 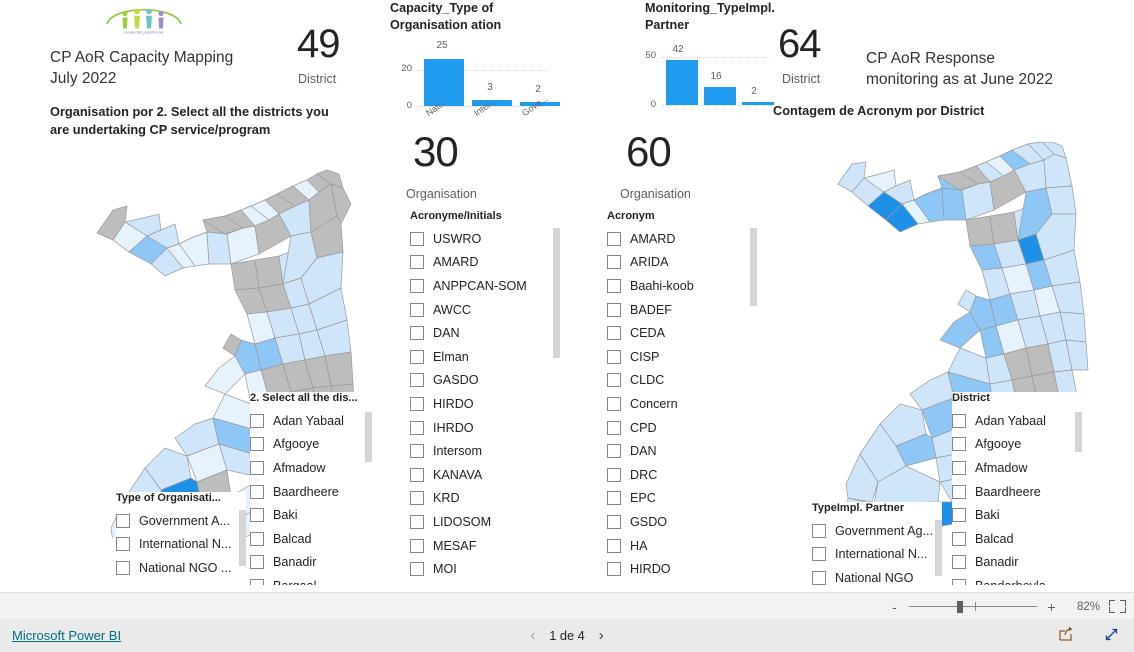 I want to click on list-item: Baki, so click(x=311, y=515).